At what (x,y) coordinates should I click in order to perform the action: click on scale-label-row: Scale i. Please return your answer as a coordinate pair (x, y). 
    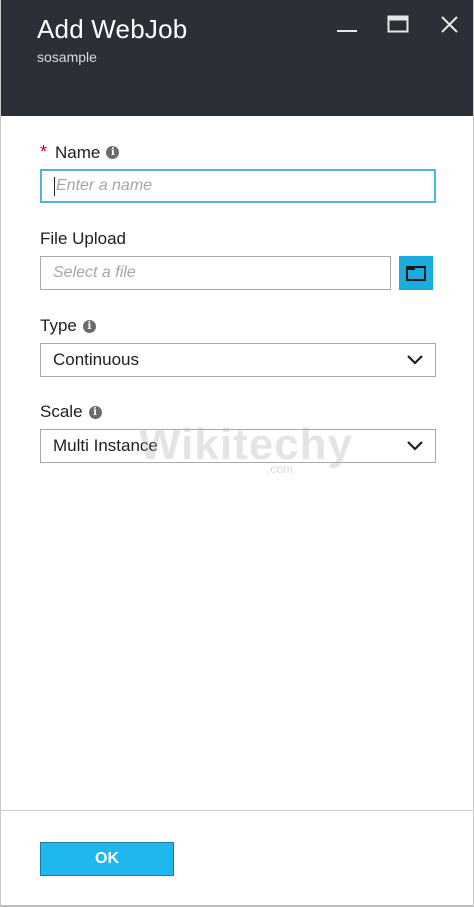
    Looking at the image, I should click on (71, 412).